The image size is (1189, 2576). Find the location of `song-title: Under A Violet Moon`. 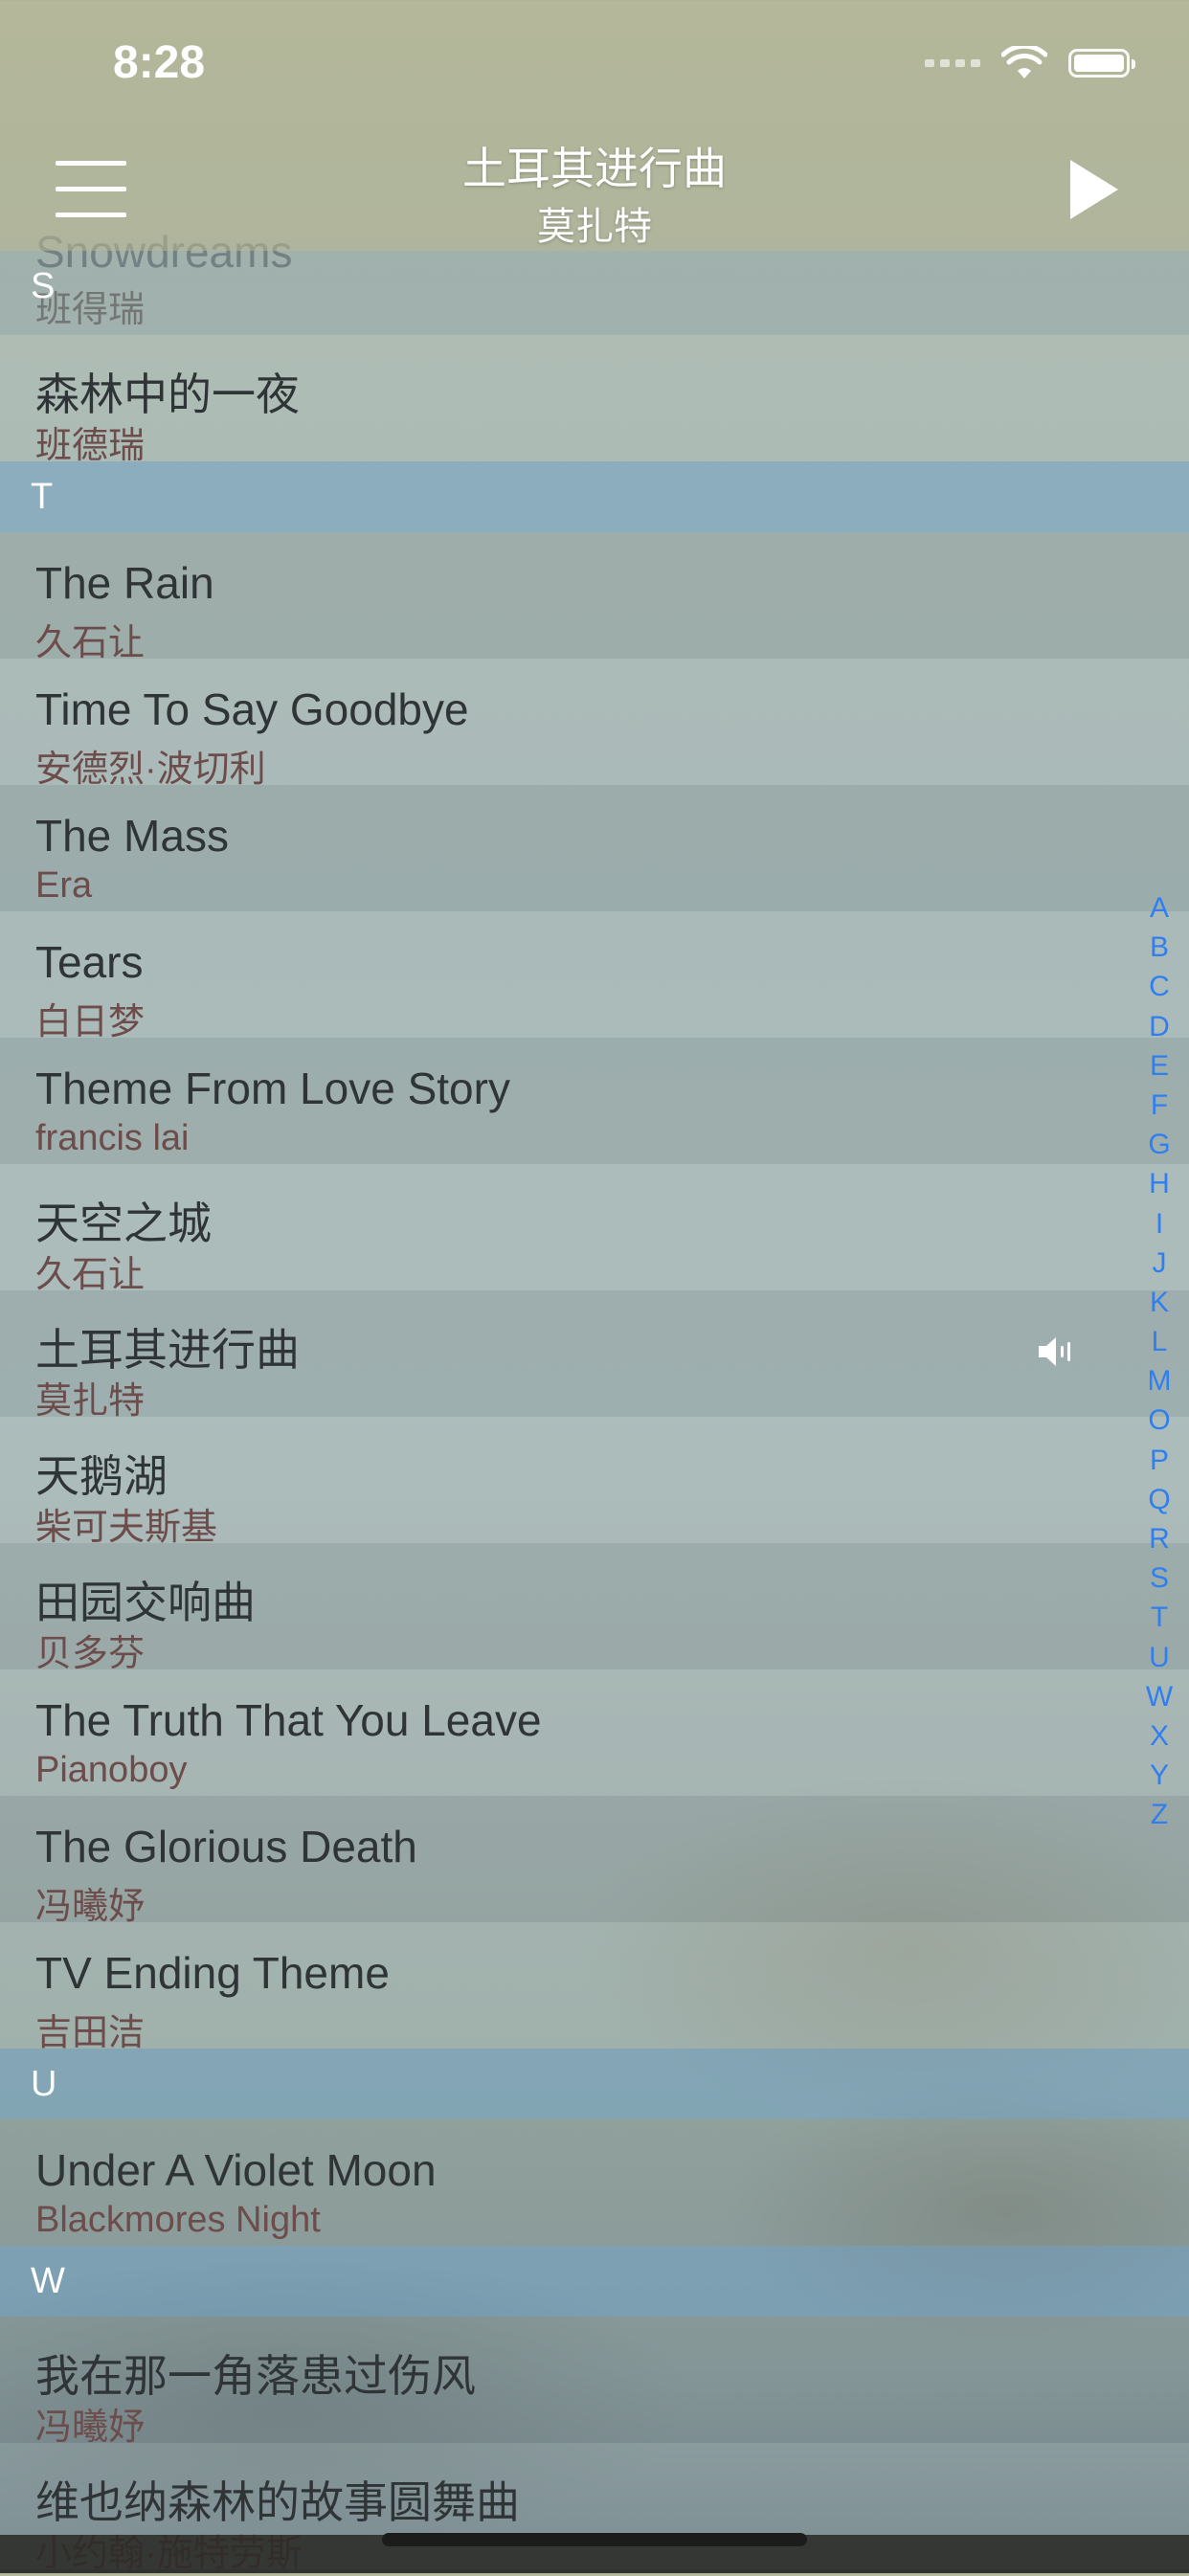

song-title: Under A Violet Moon is located at coordinates (236, 2170).